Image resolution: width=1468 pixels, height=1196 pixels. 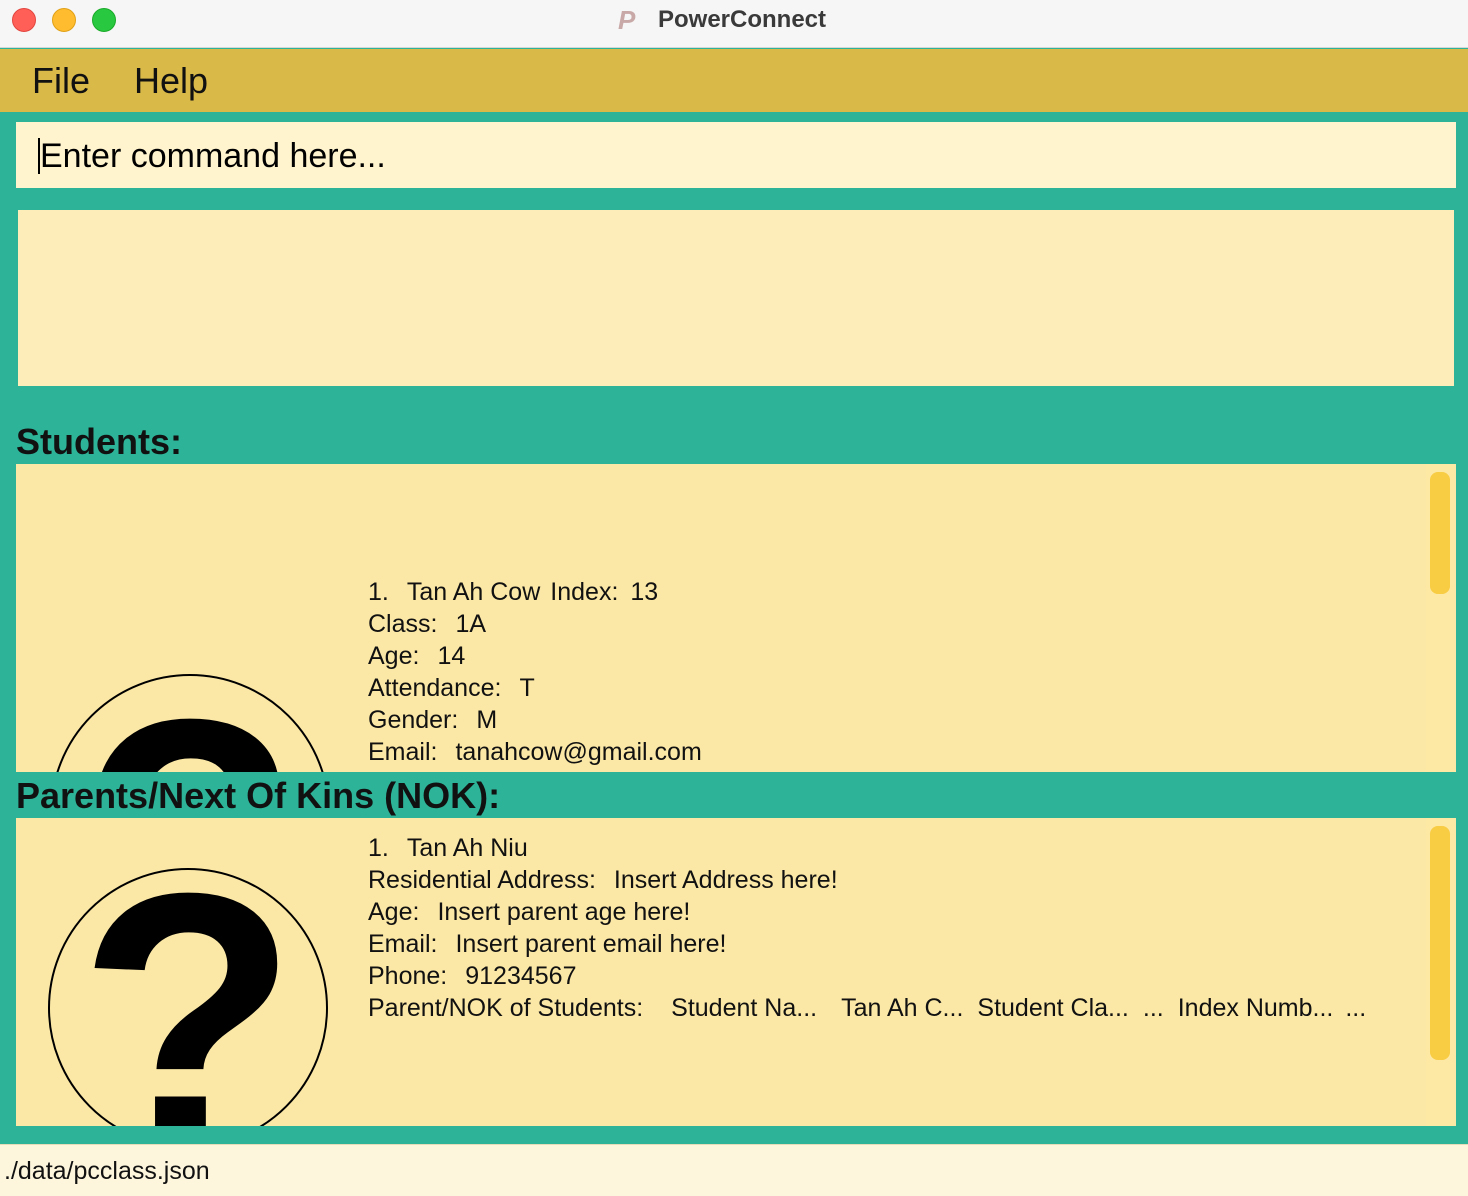 I want to click on student-gender-value: M, so click(x=487, y=720).